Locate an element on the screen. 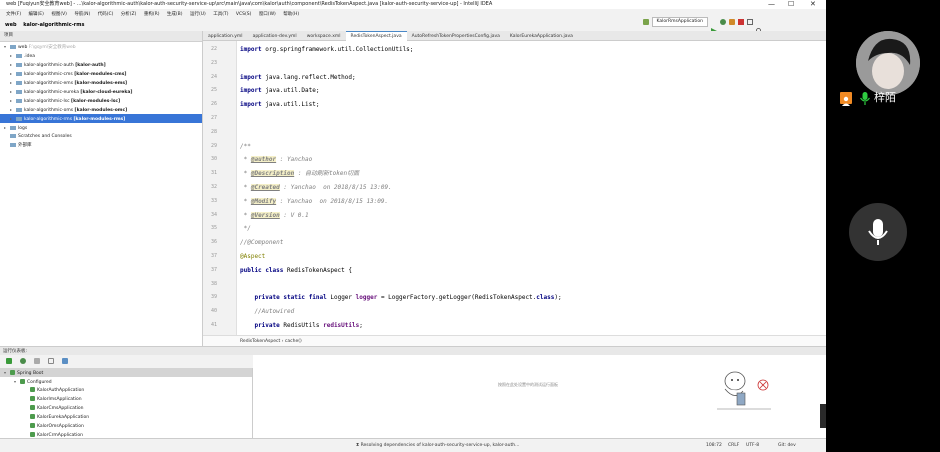 This screenshot has width=940, height=452. menu-view: 视图(V) is located at coordinates (59, 14).